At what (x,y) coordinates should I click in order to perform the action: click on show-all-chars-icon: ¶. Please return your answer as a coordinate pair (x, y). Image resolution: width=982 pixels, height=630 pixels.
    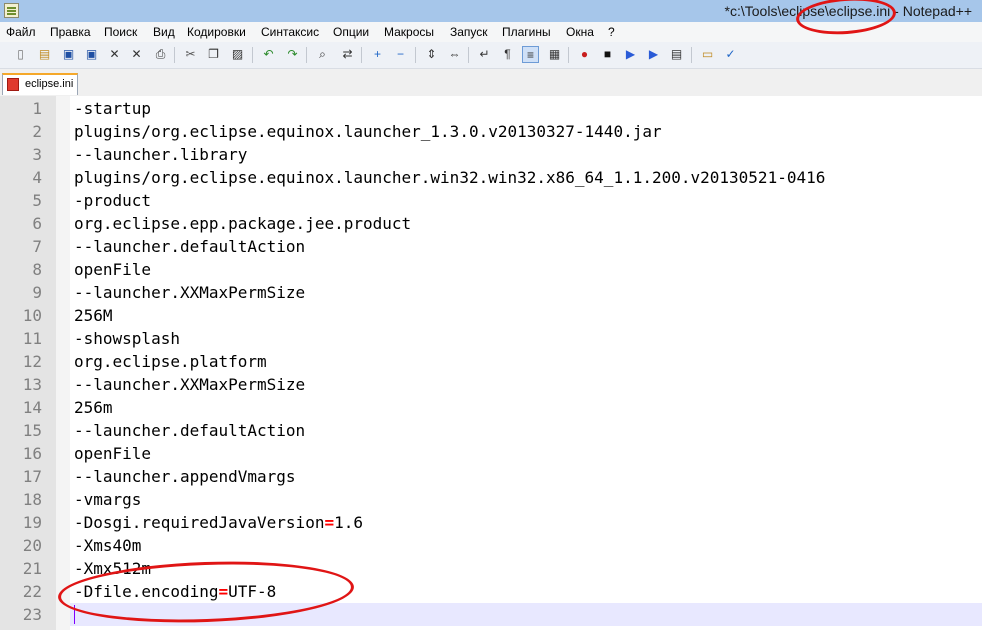
    Looking at the image, I should click on (507, 54).